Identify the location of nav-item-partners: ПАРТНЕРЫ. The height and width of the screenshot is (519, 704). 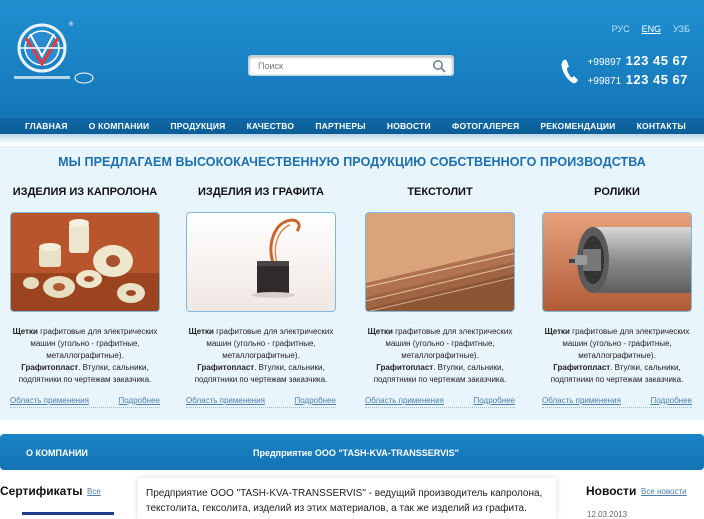
(340, 126).